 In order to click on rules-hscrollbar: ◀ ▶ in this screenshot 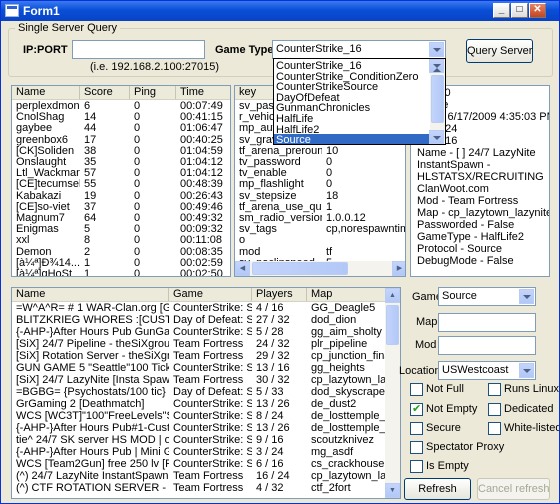, I will do `click(320, 268)`.